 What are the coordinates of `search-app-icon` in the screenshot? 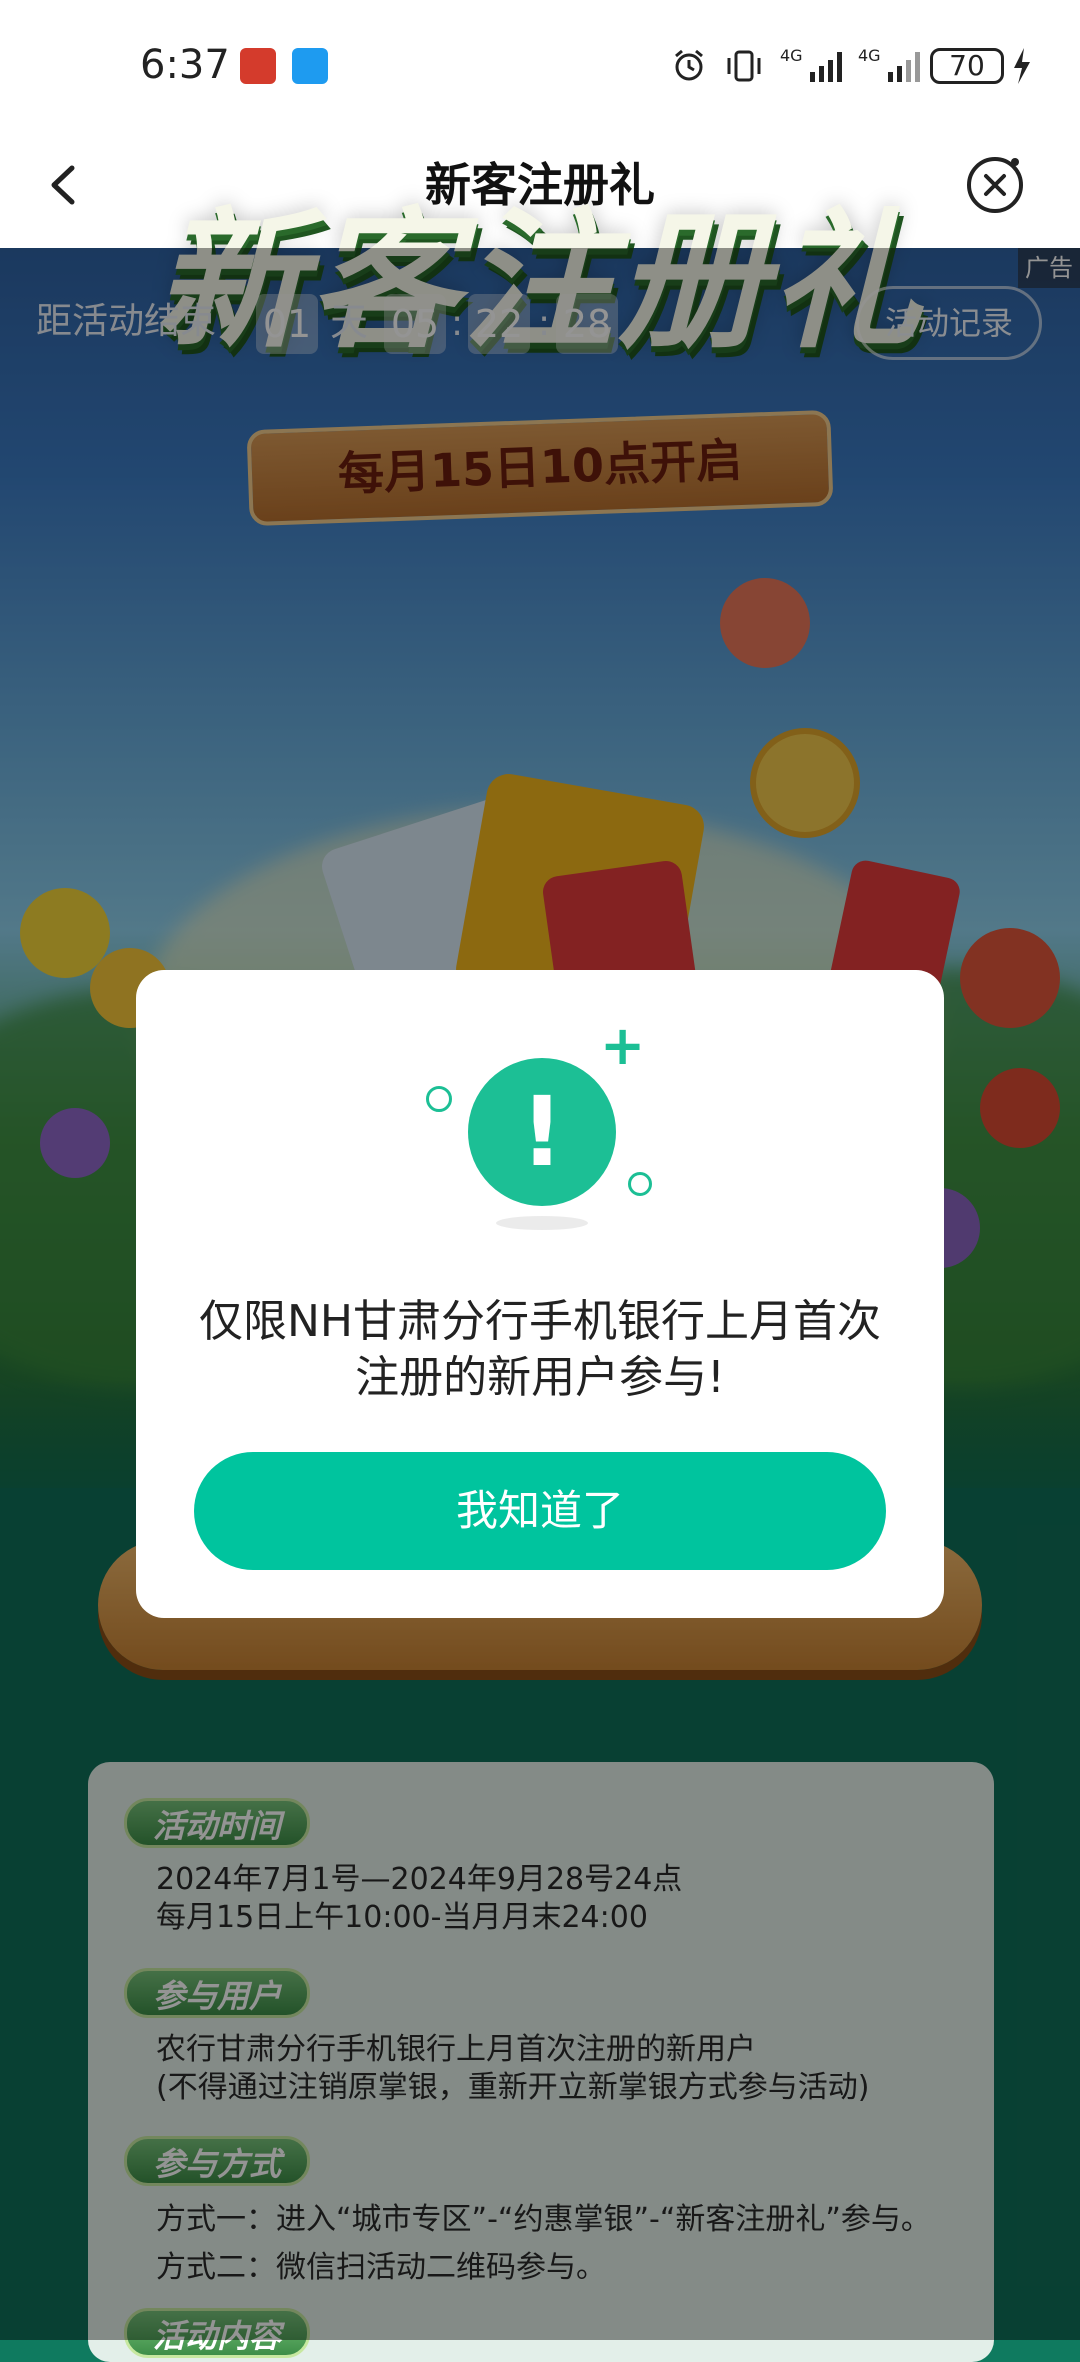 It's located at (310, 66).